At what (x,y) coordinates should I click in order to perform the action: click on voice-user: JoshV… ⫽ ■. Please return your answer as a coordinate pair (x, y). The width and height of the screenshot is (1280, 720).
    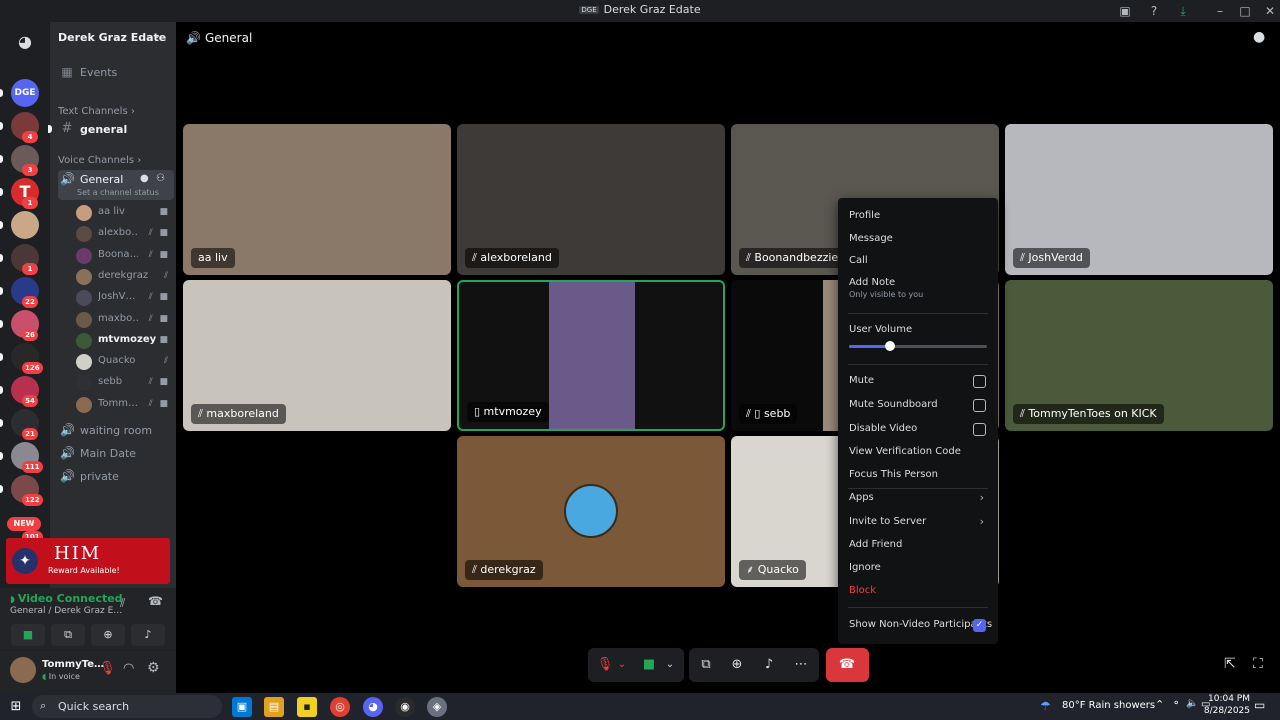
    Looking at the image, I should click on (124, 298).